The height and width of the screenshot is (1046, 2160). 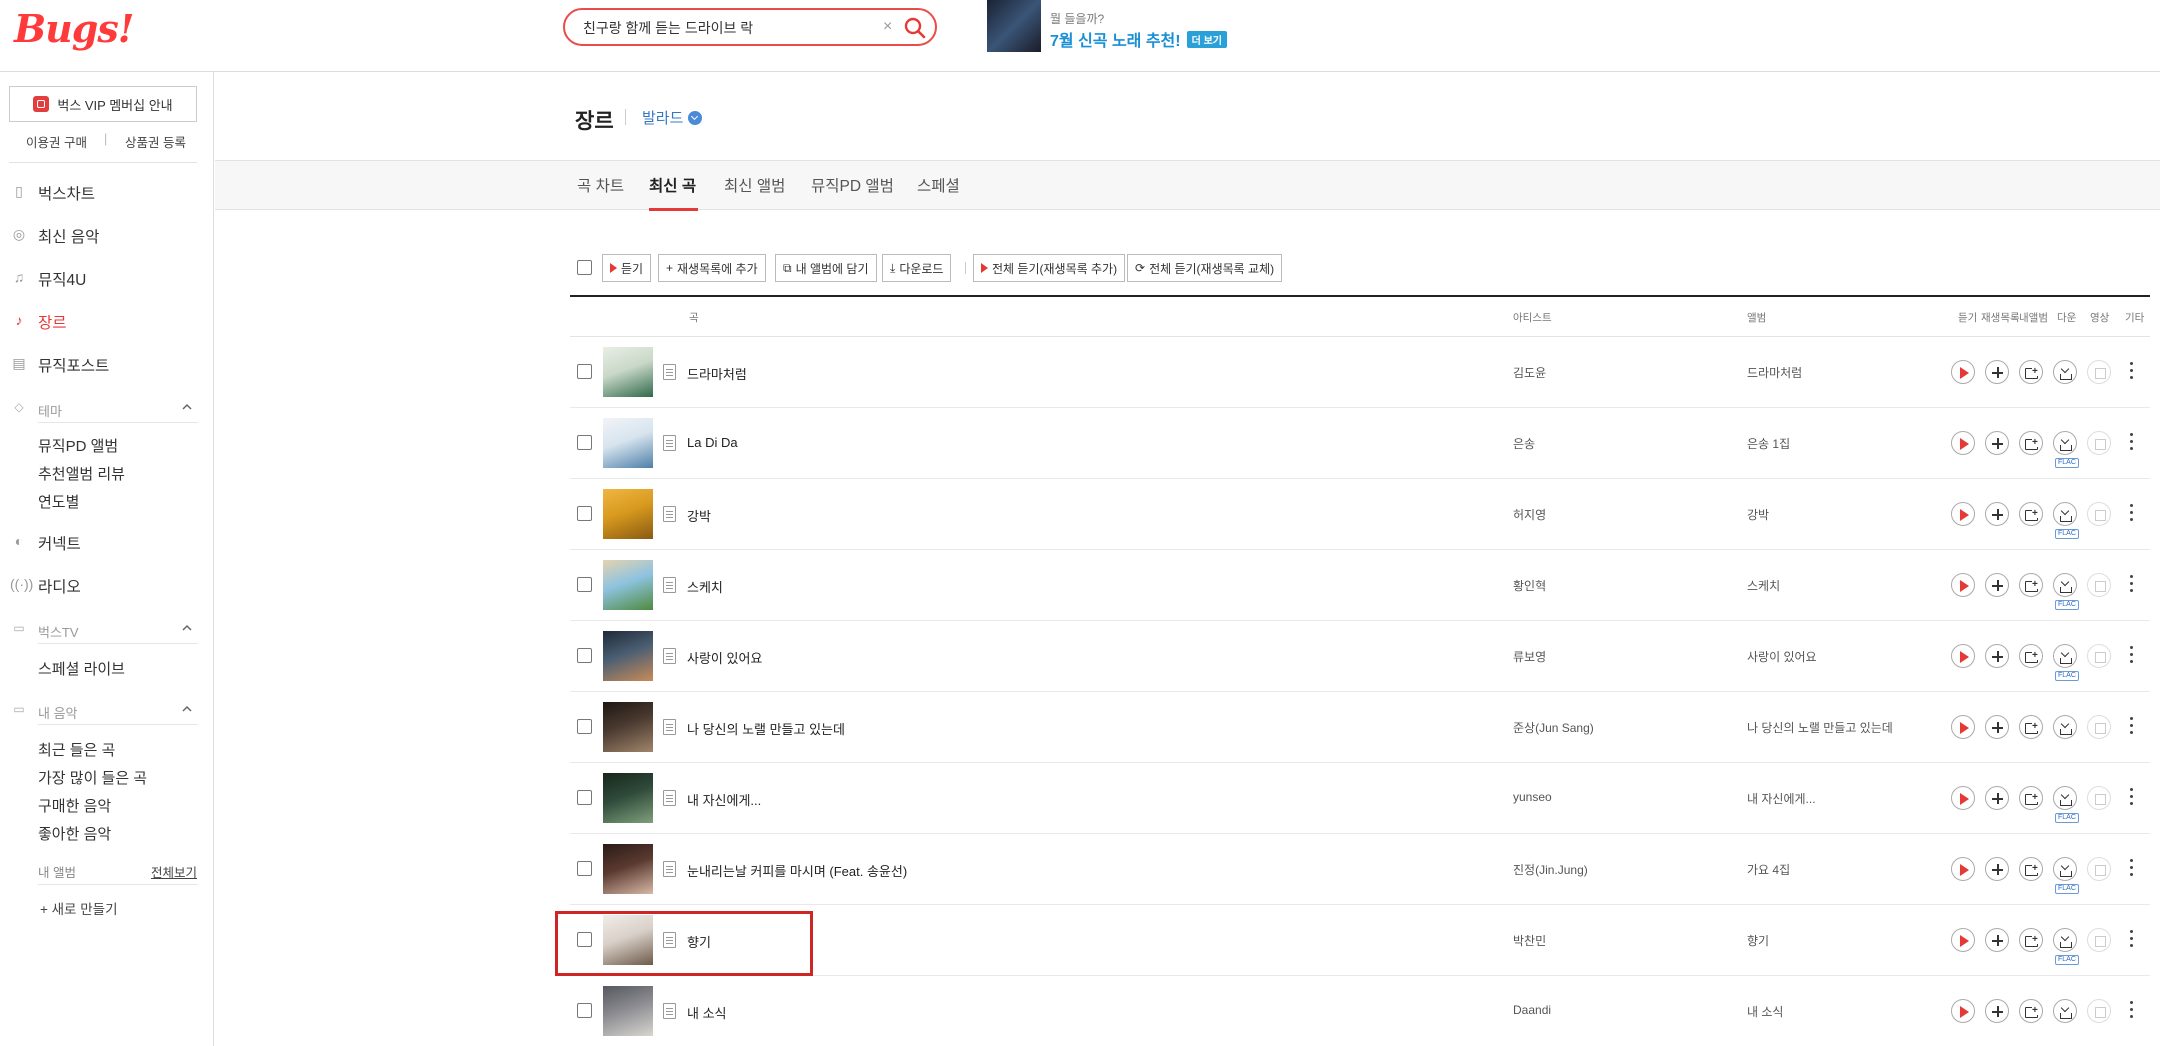 I want to click on song-title: La Di Da, so click(x=712, y=442).